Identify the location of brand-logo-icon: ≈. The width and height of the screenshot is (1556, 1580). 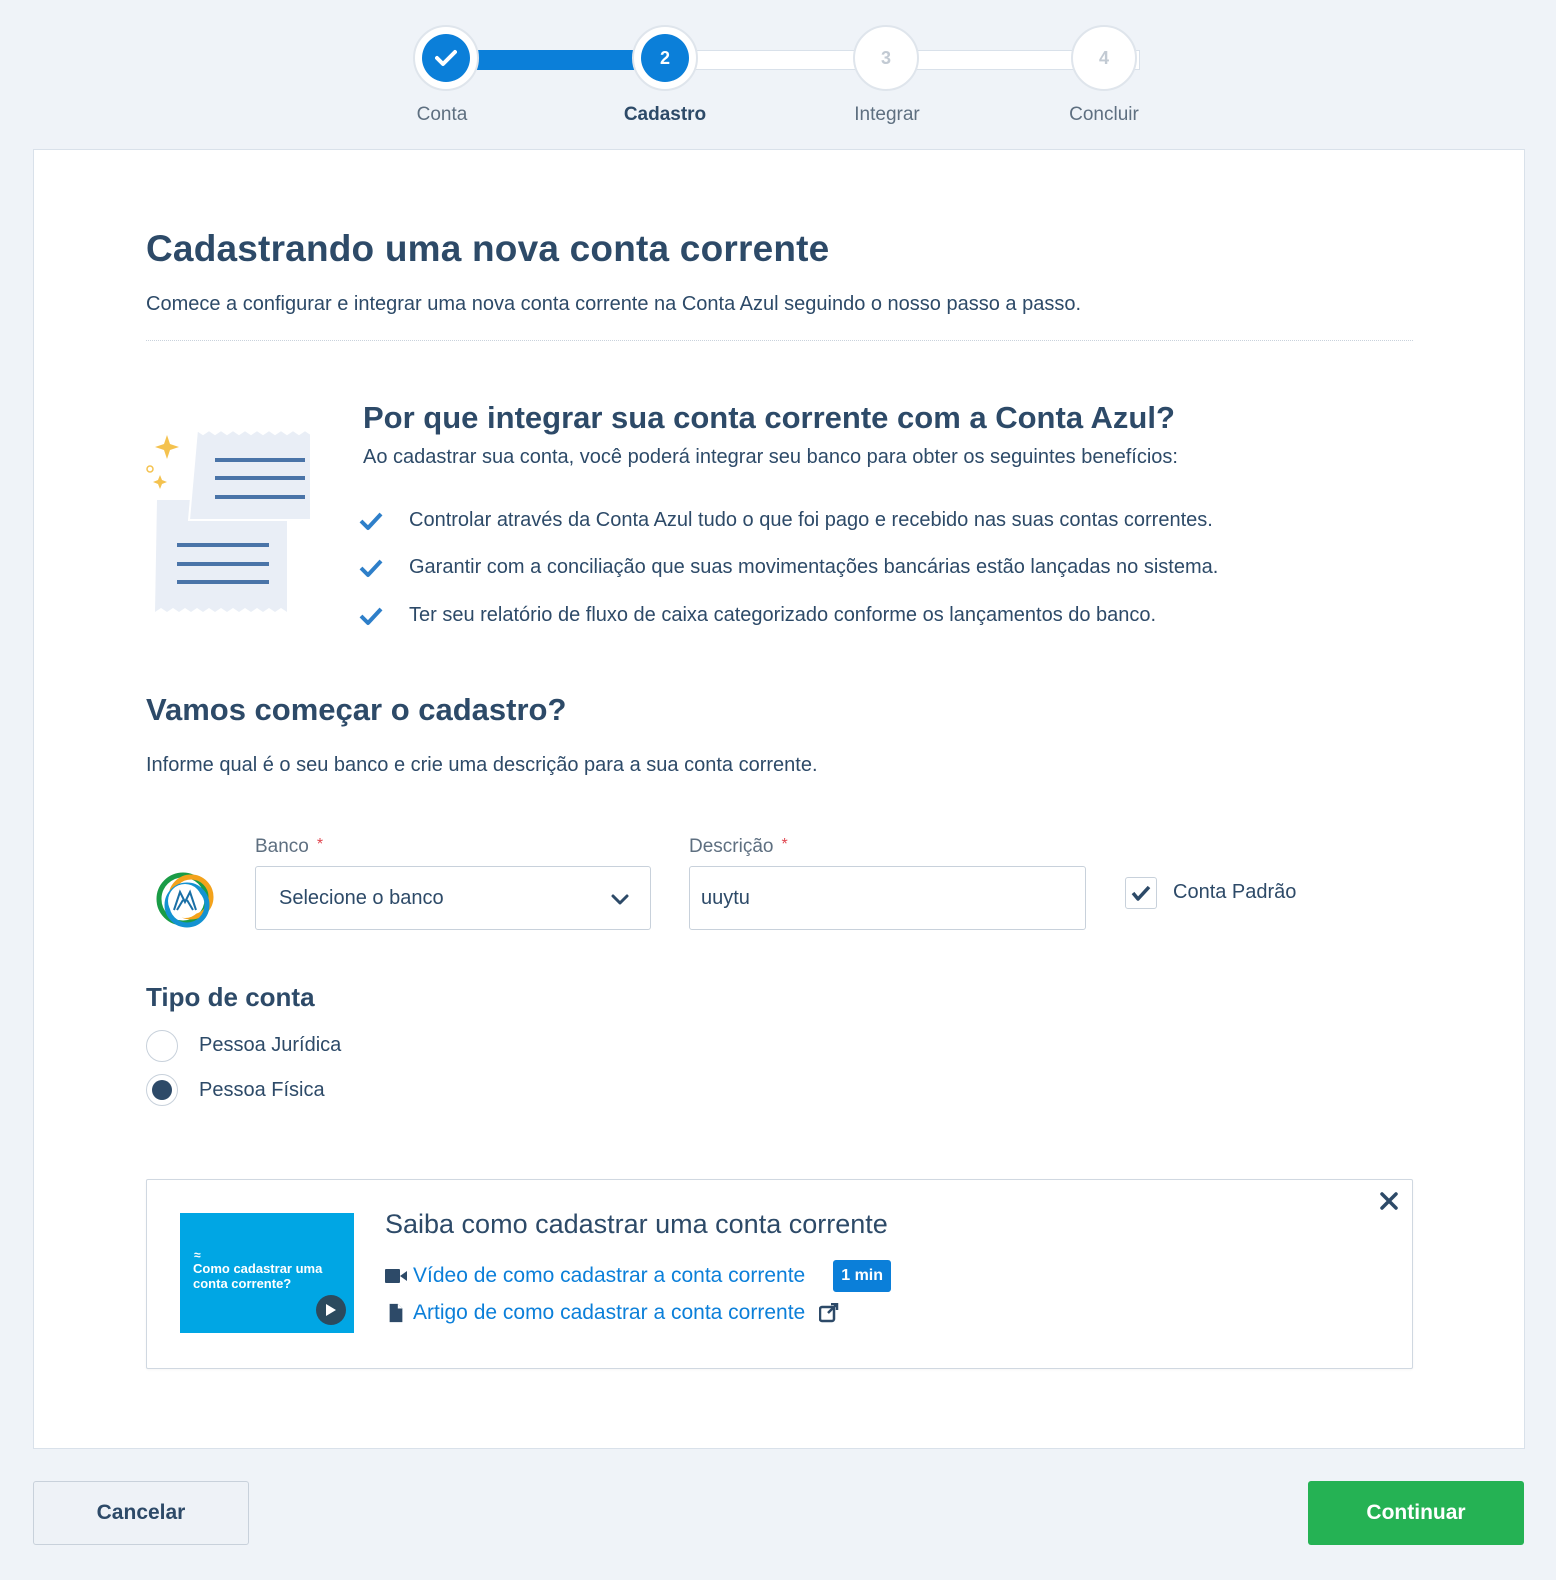
(197, 1255).